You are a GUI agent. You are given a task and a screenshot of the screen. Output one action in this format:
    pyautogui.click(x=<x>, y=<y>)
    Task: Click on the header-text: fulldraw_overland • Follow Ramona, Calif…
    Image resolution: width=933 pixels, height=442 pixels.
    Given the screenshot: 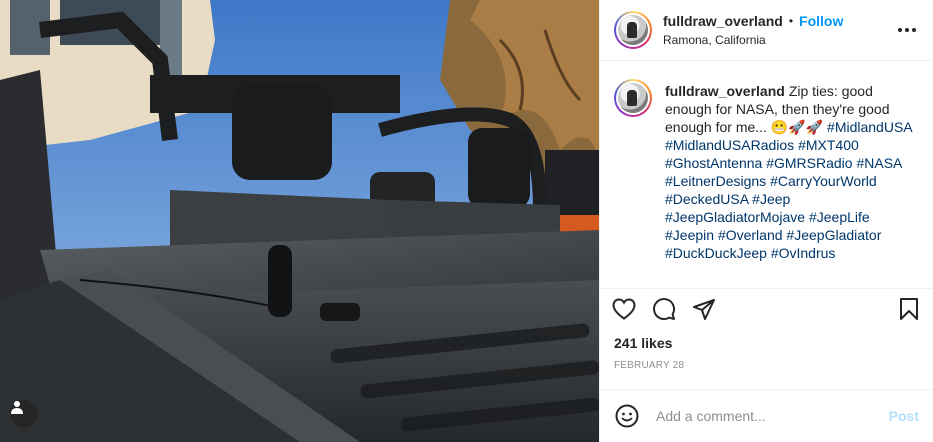 What is the action you would take?
    pyautogui.click(x=779, y=30)
    